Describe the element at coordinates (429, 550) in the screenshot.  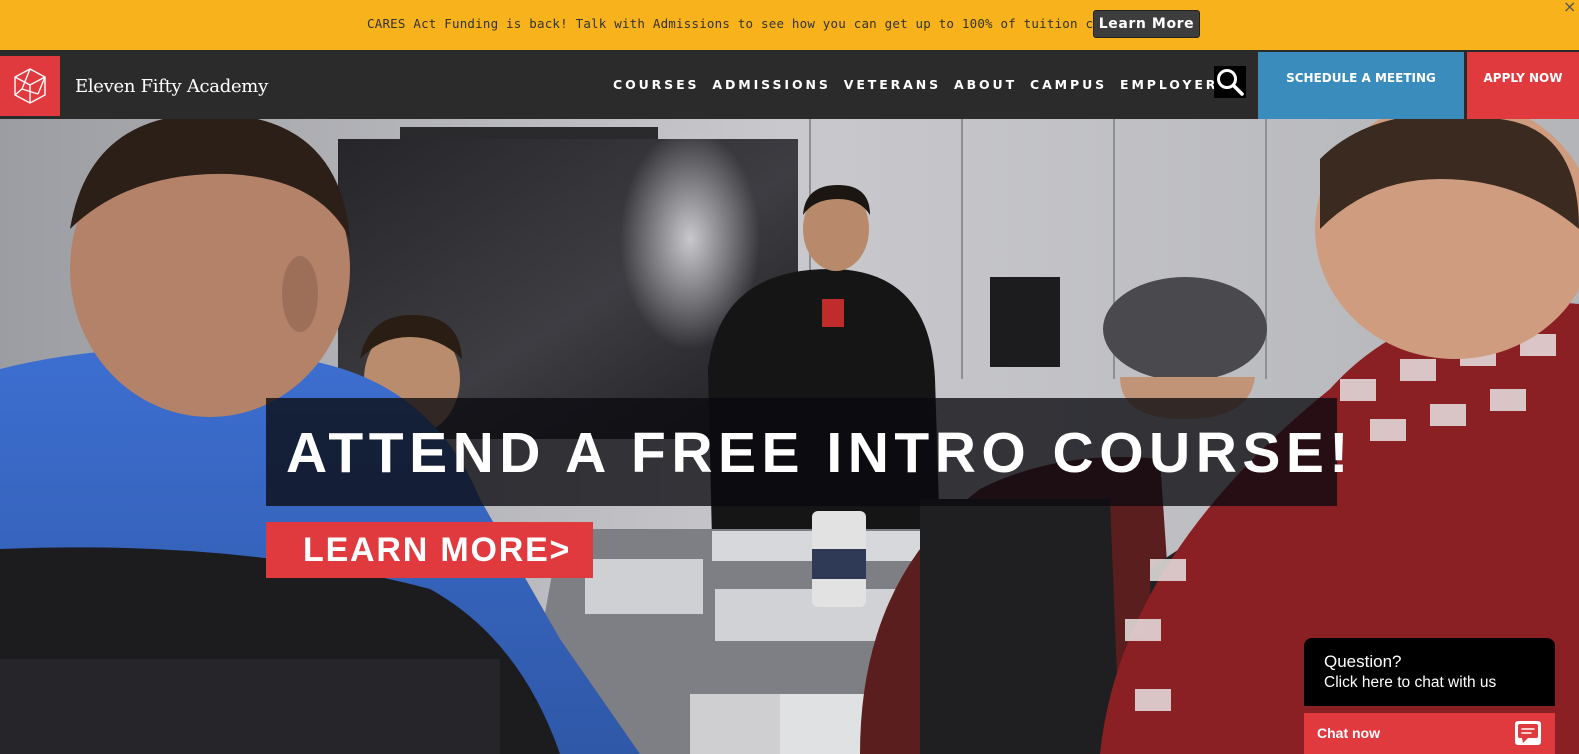
I see `hero-learn-more-button: LEARN MORE>` at that location.